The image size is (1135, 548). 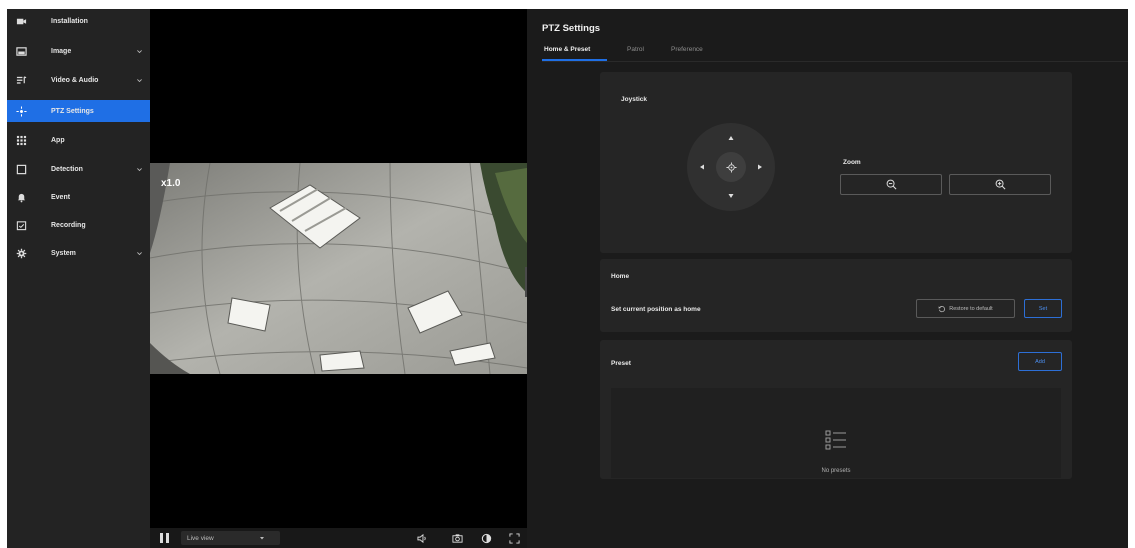 I want to click on ptz-joystick, so click(x=731, y=167).